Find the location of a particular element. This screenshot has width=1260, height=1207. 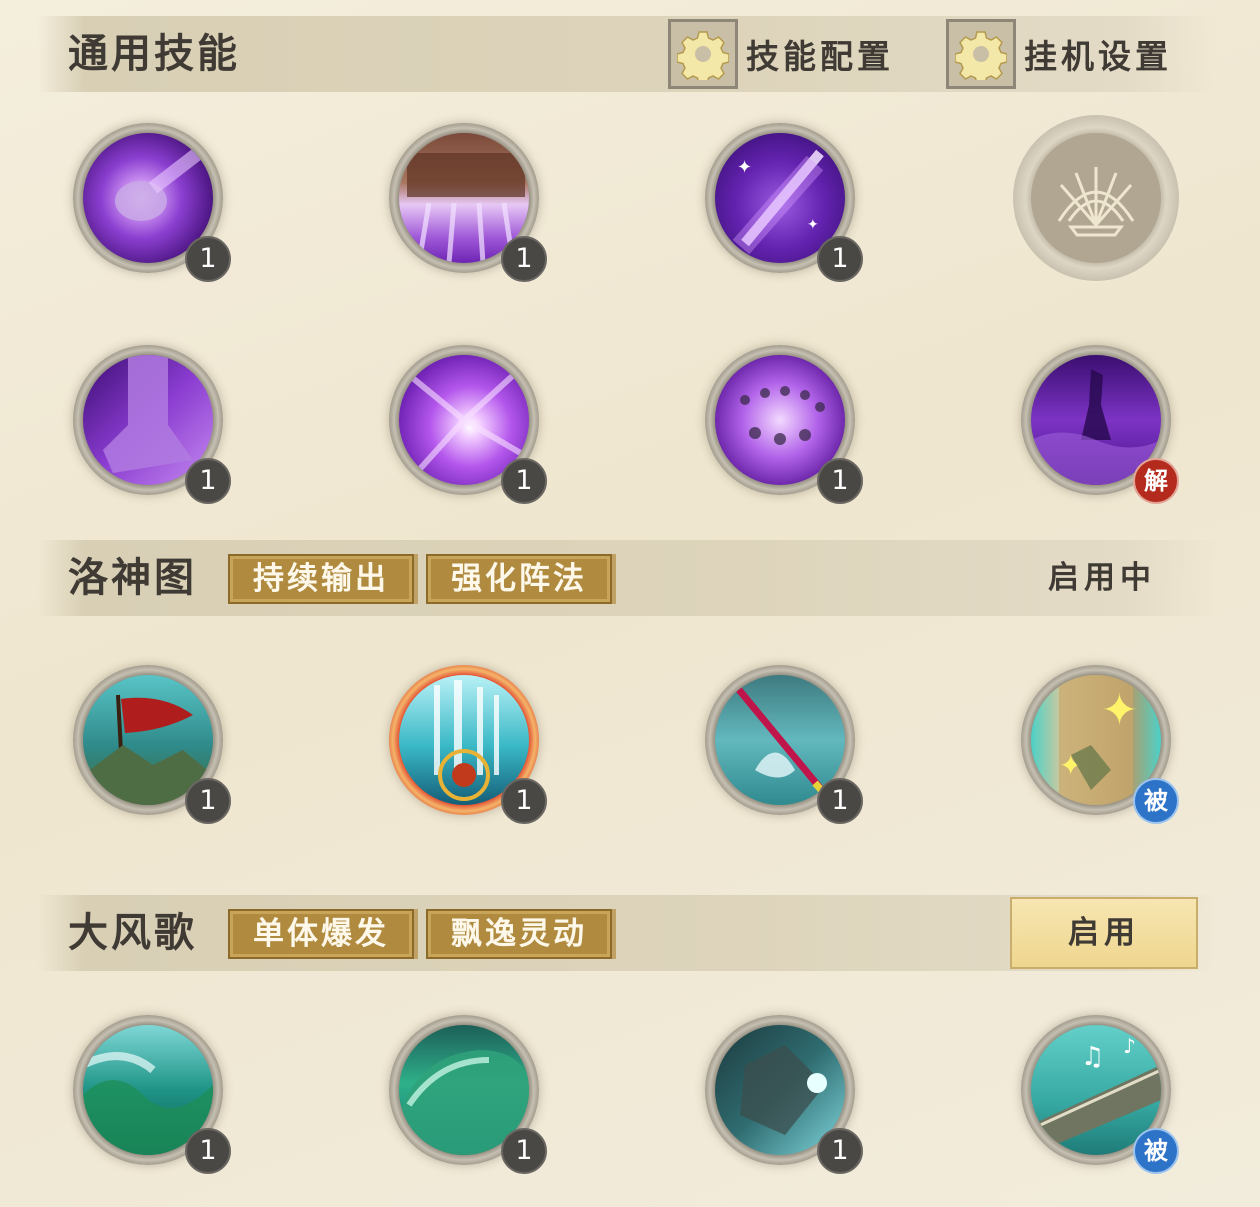

green-wave-skill-icon: 1 is located at coordinates (152, 1094).